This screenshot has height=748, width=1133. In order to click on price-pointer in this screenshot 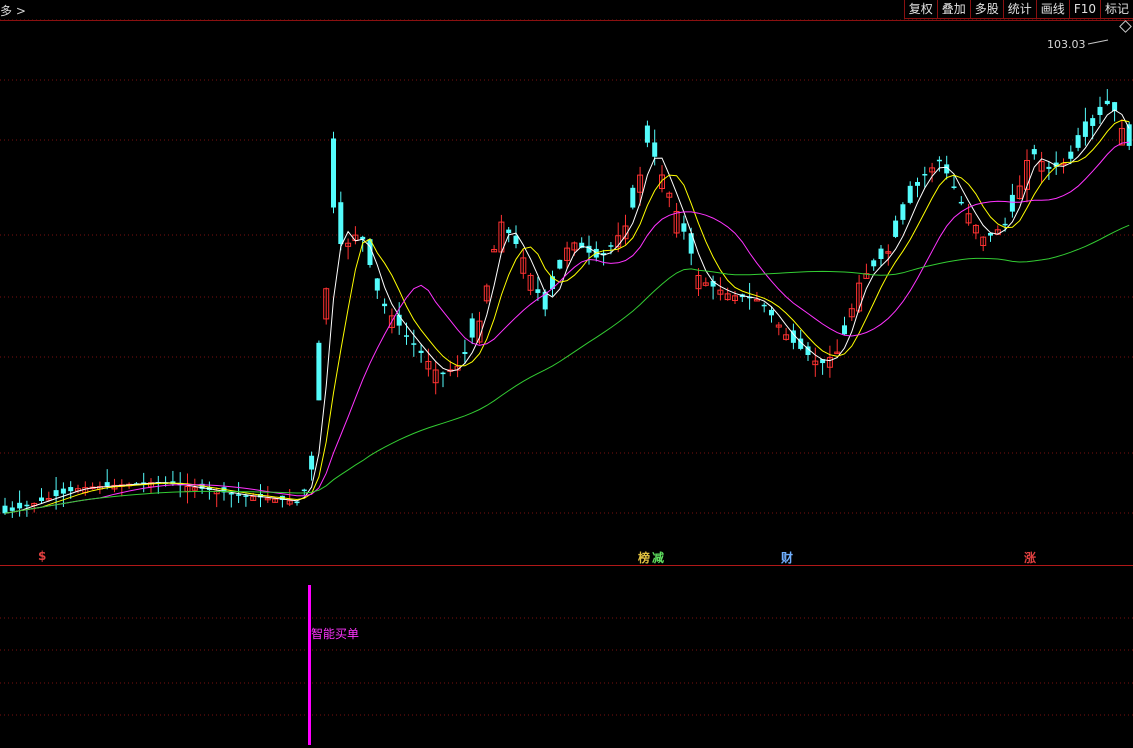, I will do `click(1098, 42)`.